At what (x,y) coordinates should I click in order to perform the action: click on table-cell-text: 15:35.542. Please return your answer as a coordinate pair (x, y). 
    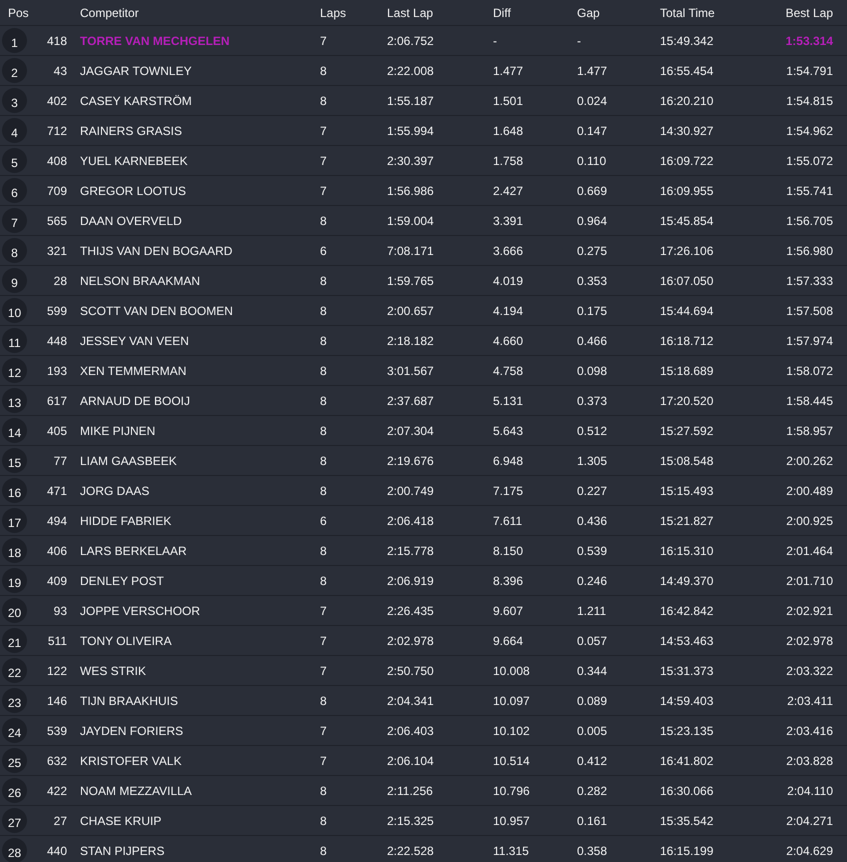
    Looking at the image, I should click on (687, 821).